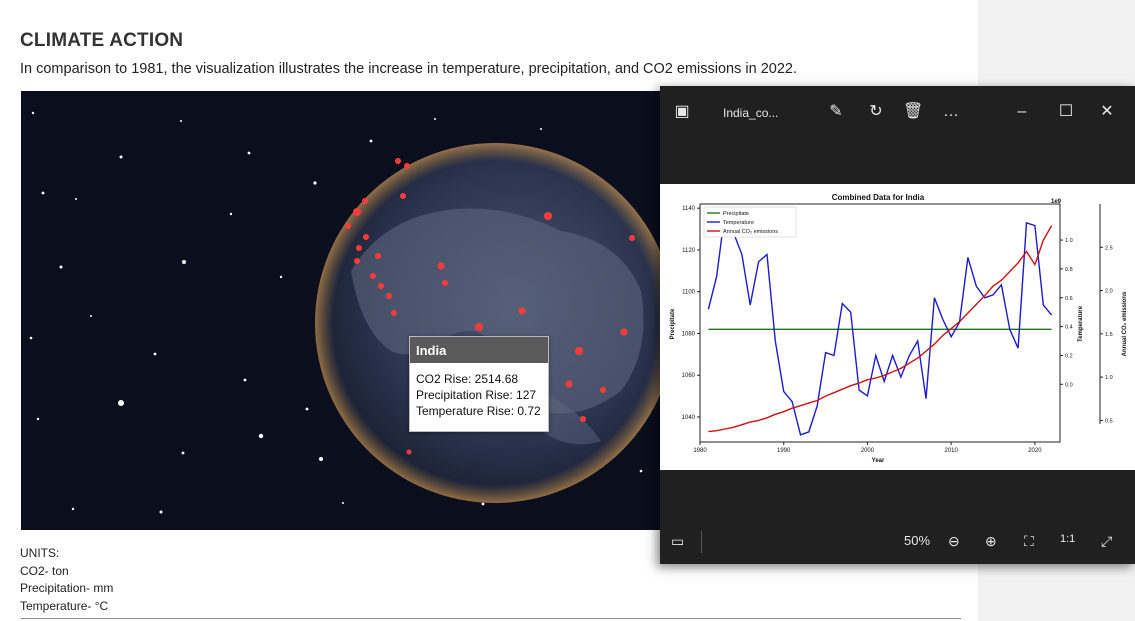 The image size is (1135, 621). What do you see at coordinates (868, 451) in the screenshot?
I see `x-tick-label: 2000` at bounding box center [868, 451].